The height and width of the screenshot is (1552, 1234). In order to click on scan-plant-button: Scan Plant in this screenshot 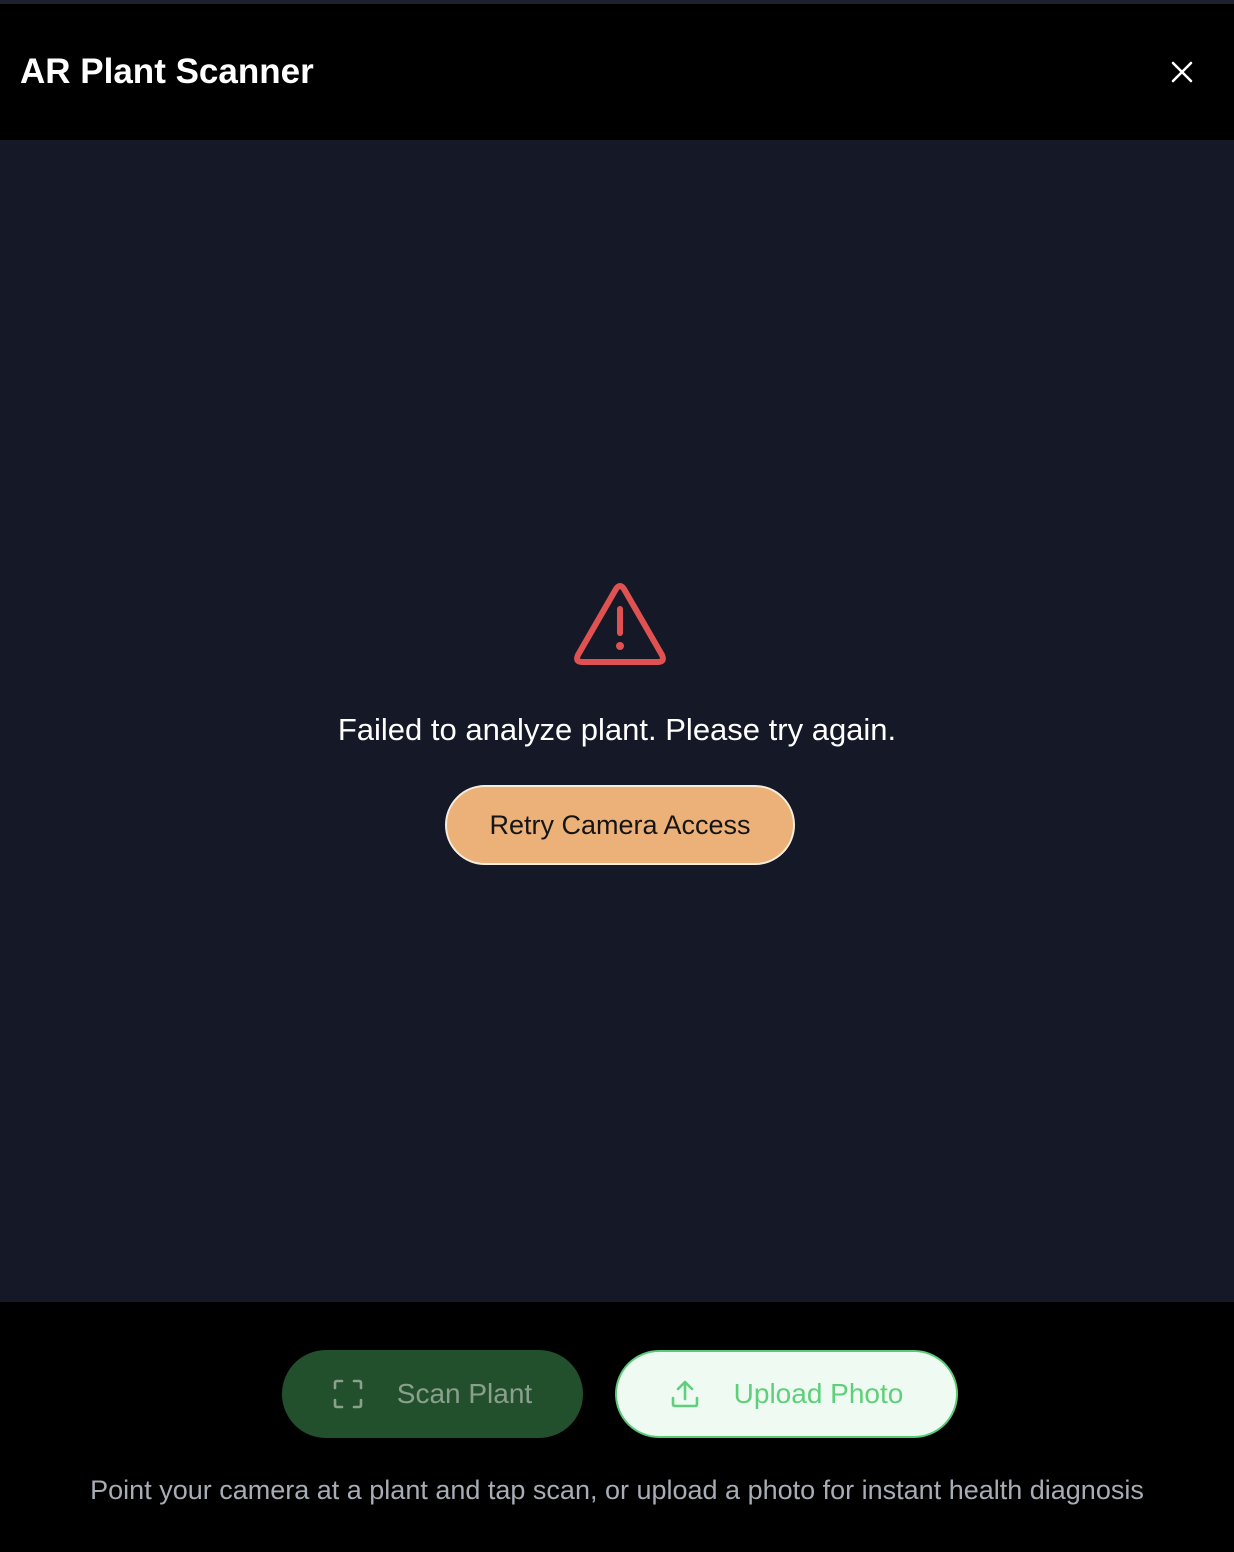, I will do `click(432, 1394)`.